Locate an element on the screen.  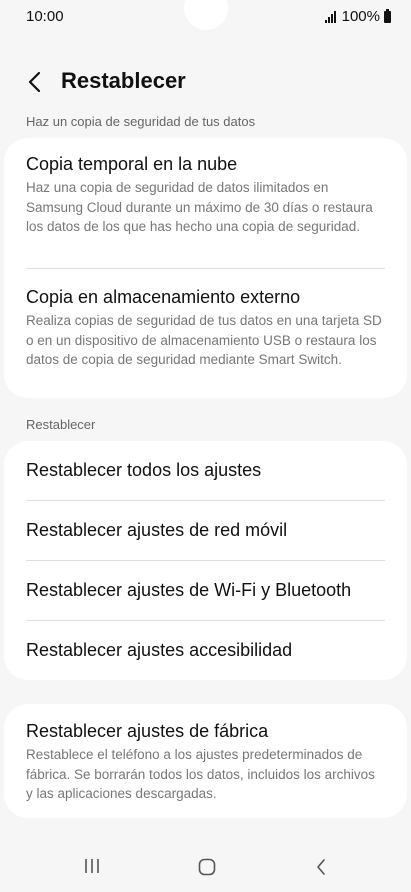
app-header: Restablecer is located at coordinates (205, 82).